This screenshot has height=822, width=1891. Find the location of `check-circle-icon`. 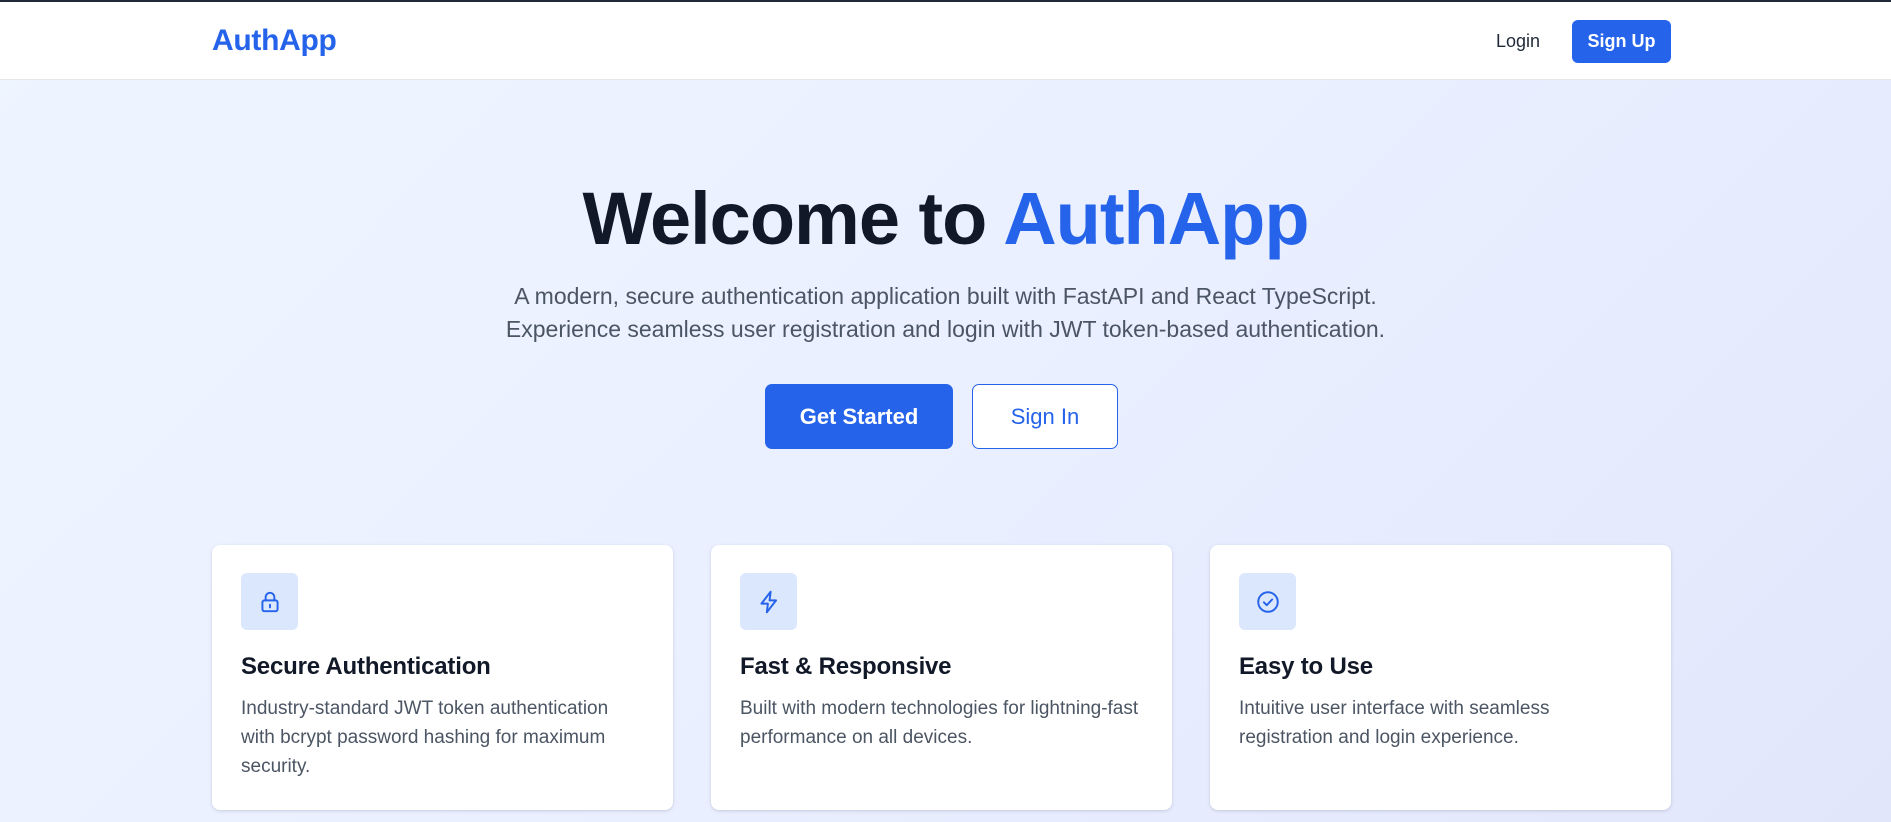

check-circle-icon is located at coordinates (1267, 601).